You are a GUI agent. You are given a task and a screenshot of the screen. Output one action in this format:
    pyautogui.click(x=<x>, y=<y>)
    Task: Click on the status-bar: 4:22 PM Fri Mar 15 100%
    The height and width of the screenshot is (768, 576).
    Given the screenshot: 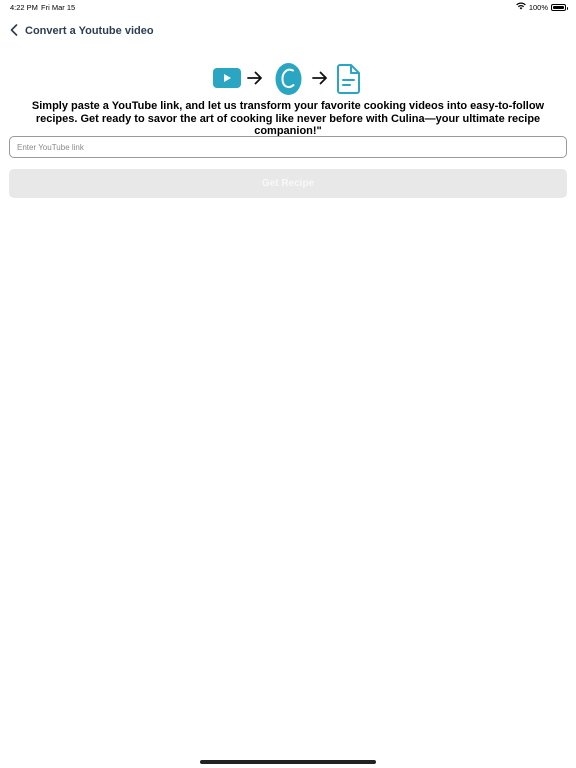 What is the action you would take?
    pyautogui.click(x=288, y=7)
    